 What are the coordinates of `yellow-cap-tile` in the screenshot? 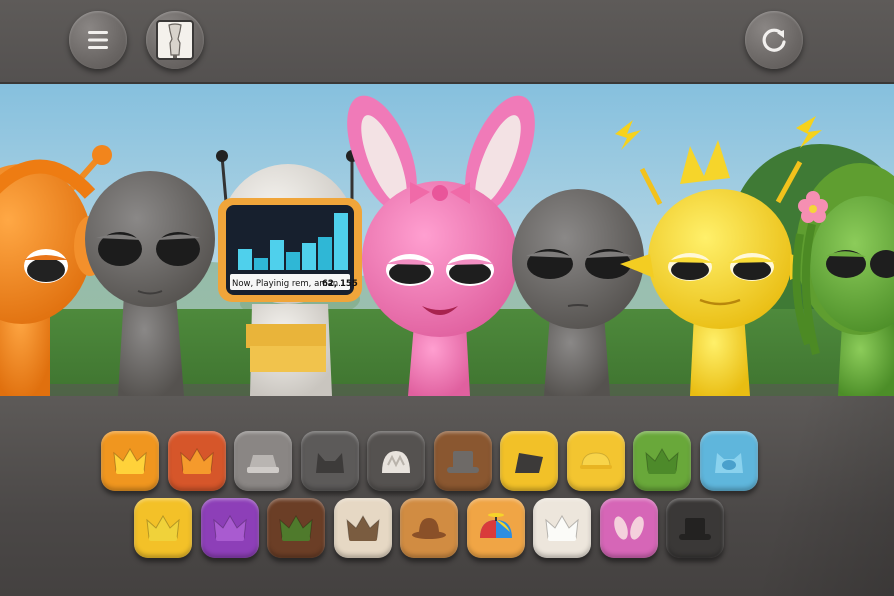 It's located at (596, 461).